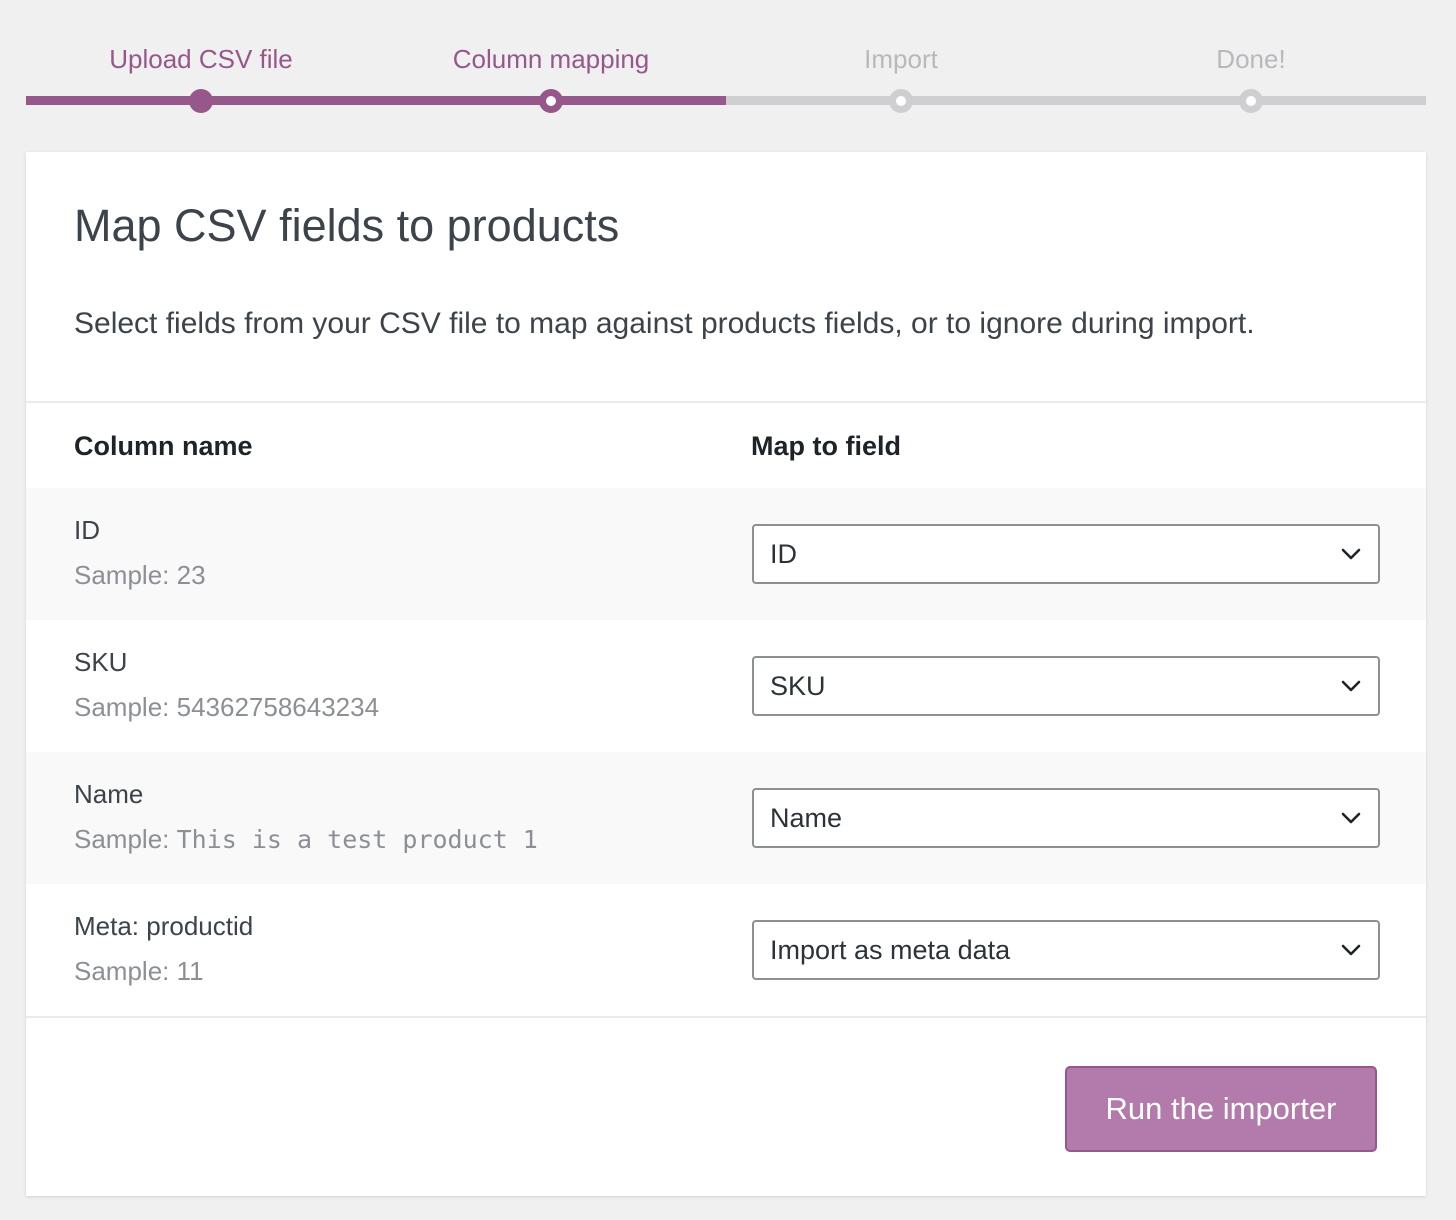 The height and width of the screenshot is (1220, 1456). I want to click on step-label: Done!, so click(1251, 59).